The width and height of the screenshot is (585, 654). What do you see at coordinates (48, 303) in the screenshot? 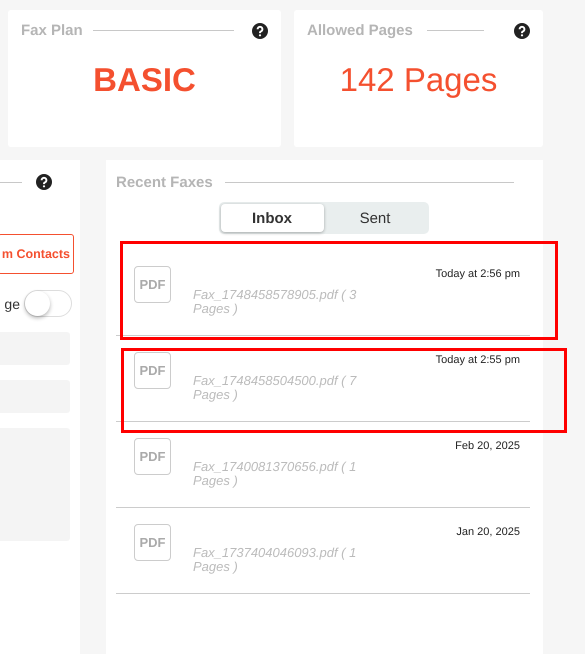
I see `toggle-switch` at bounding box center [48, 303].